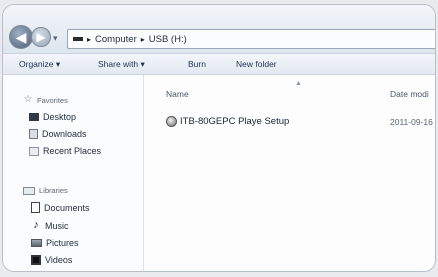  Describe the element at coordinates (29, 190) in the screenshot. I see `libraries-icon` at that location.